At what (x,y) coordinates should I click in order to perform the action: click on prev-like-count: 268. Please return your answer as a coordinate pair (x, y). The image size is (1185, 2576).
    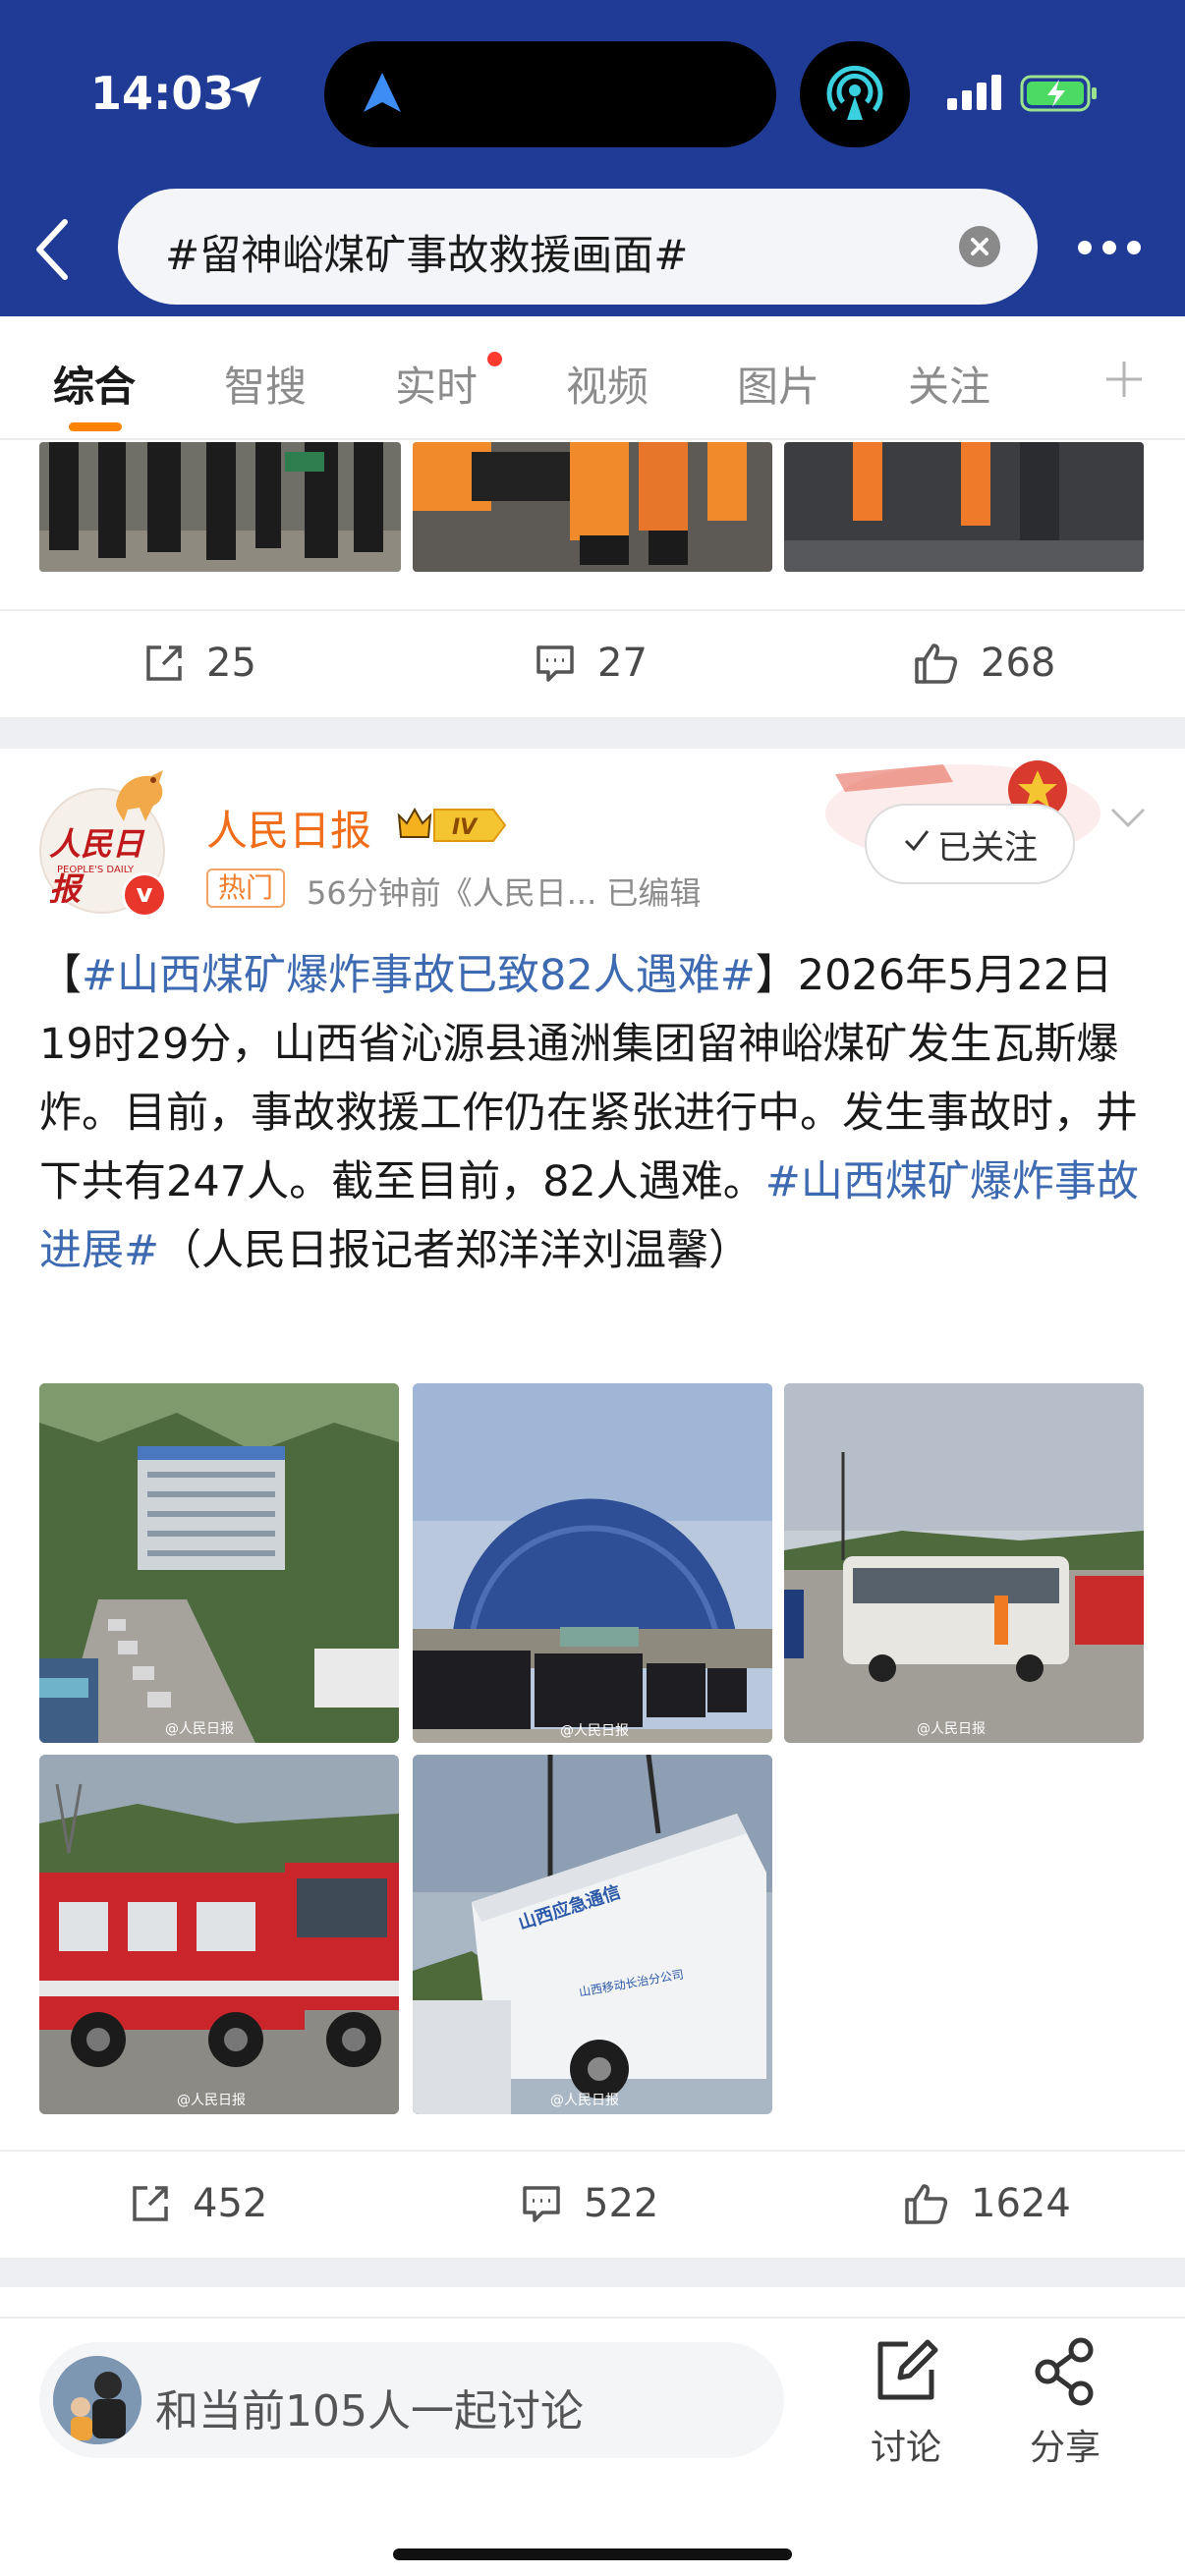
    Looking at the image, I should click on (1018, 663).